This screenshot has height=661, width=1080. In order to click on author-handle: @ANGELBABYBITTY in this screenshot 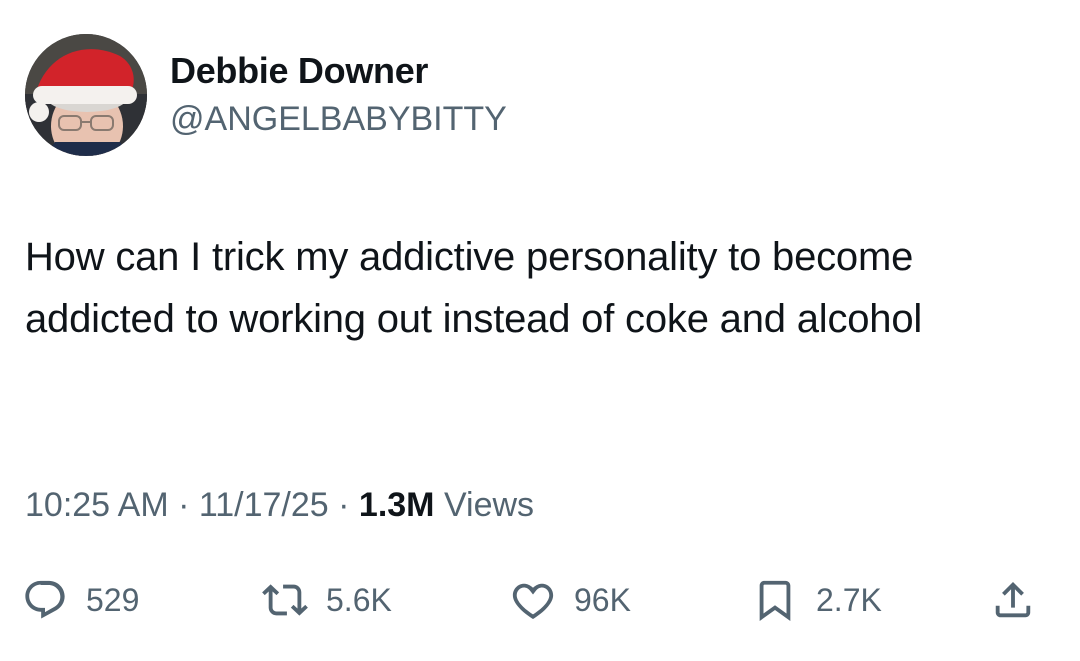, I will do `click(338, 119)`.